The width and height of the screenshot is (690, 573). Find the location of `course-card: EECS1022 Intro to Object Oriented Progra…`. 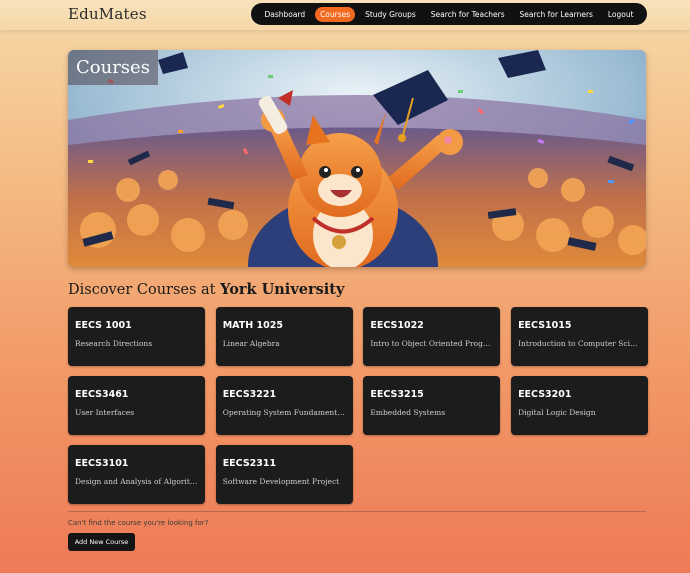

course-card: EECS1022 Intro to Object Oriented Progra… is located at coordinates (432, 336).